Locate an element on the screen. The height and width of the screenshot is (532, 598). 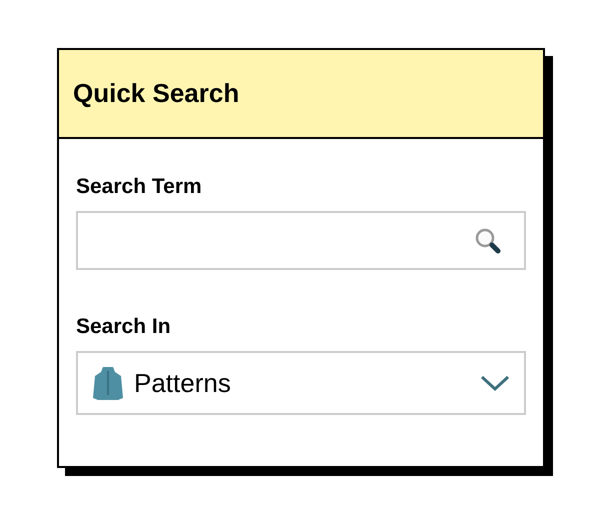
field-label: Search Term is located at coordinates (139, 187).